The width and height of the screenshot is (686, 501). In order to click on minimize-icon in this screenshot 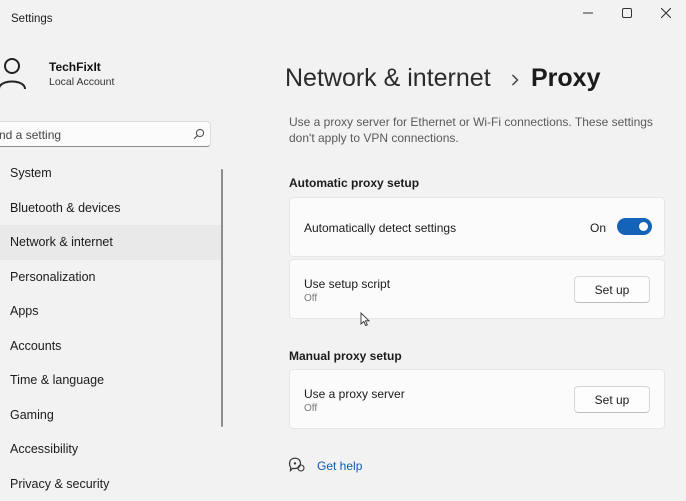, I will do `click(588, 13)`.